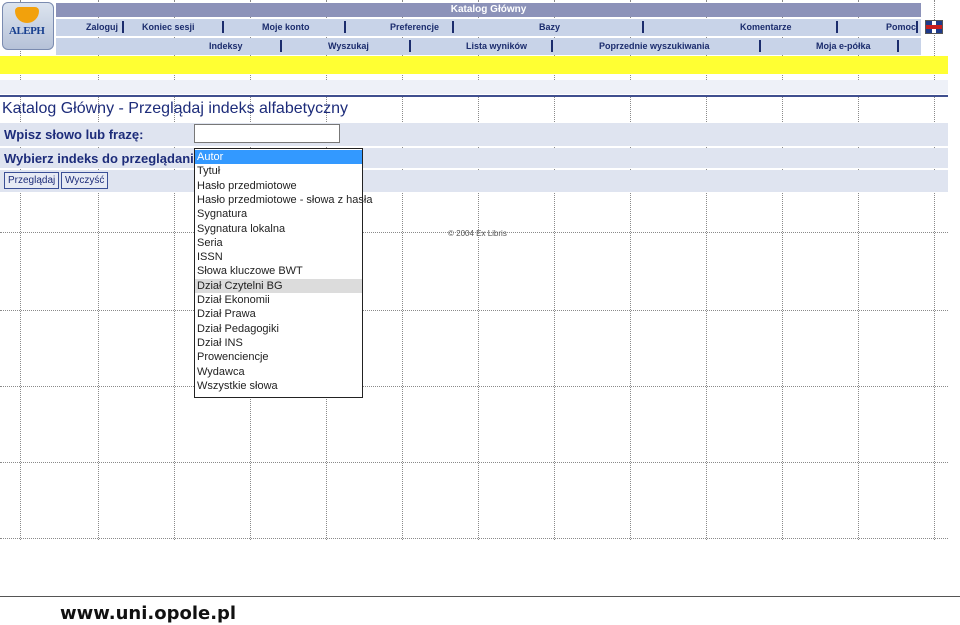 The image size is (960, 625). Describe the element at coordinates (278, 285) in the screenshot. I see `option-dzial-czytelni: Dział Czytelni BG` at that location.